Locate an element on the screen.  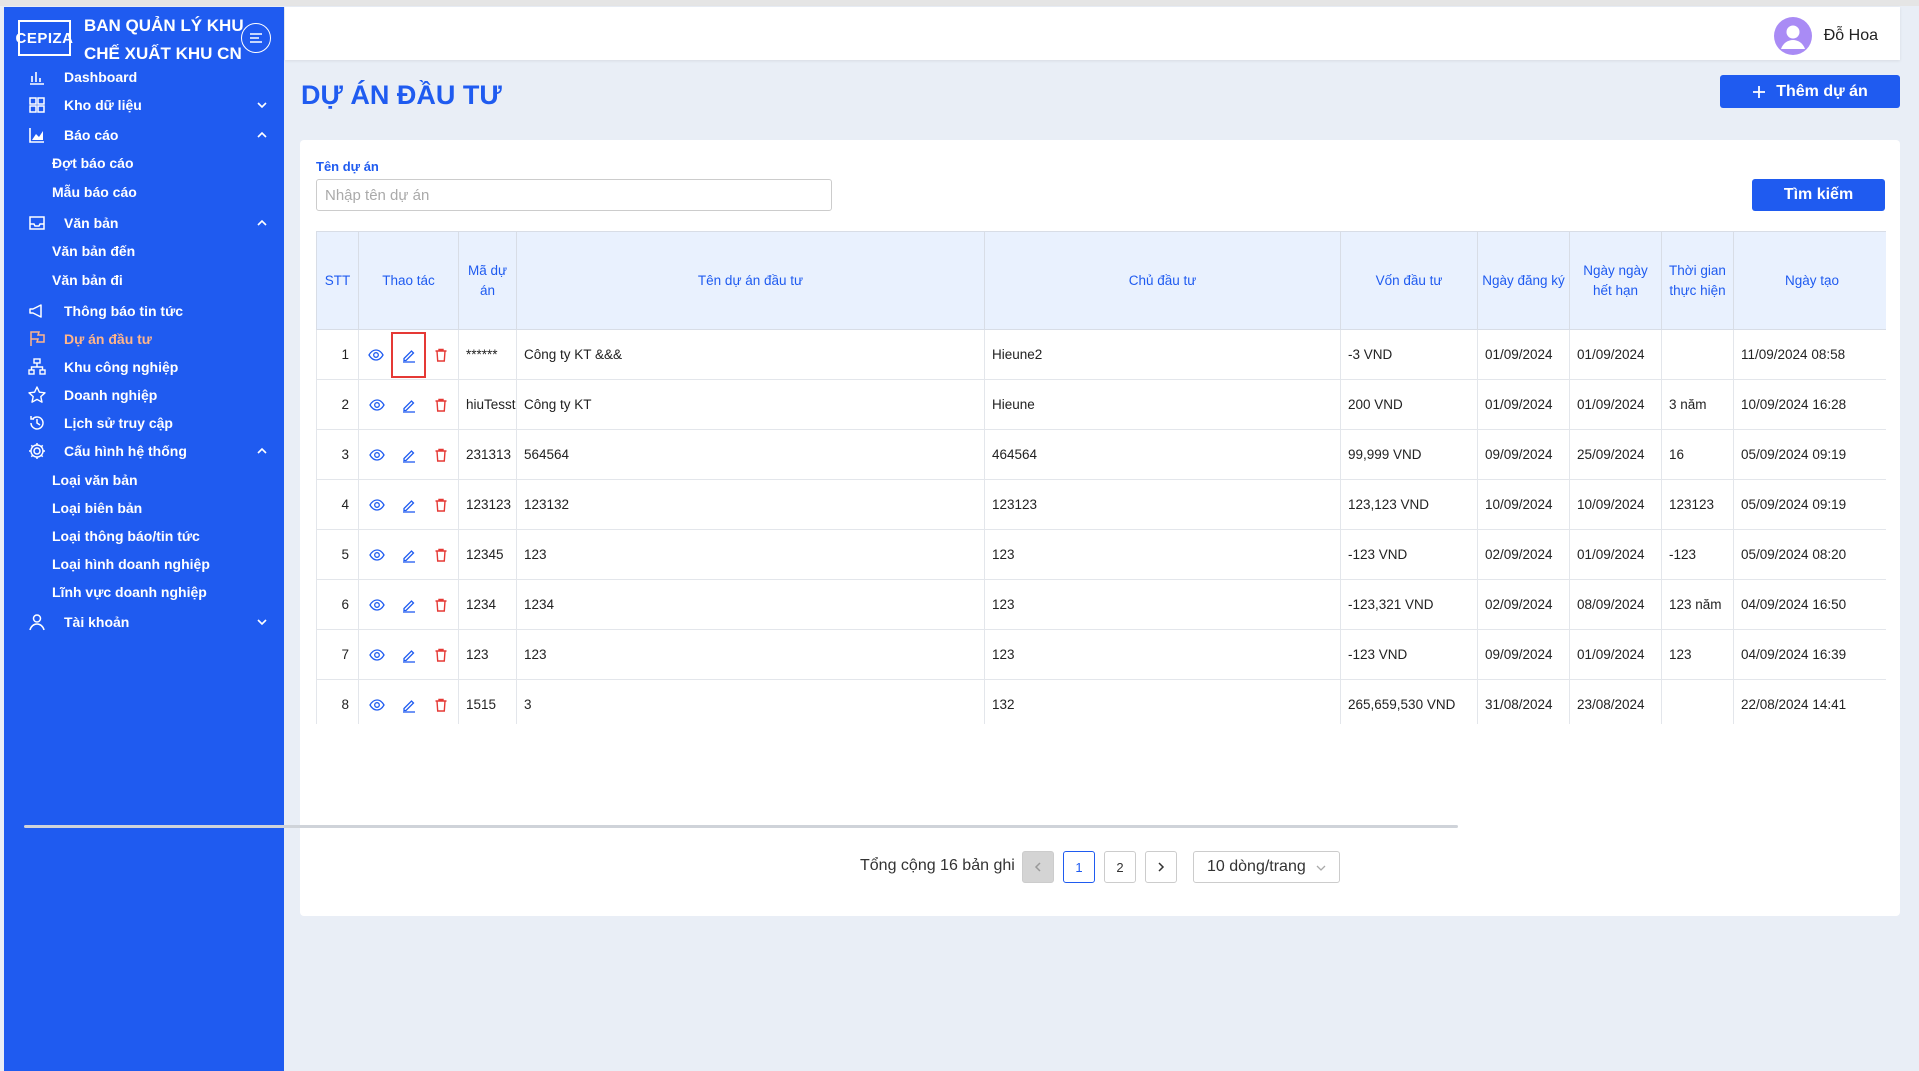
avatar is located at coordinates (1792, 36).